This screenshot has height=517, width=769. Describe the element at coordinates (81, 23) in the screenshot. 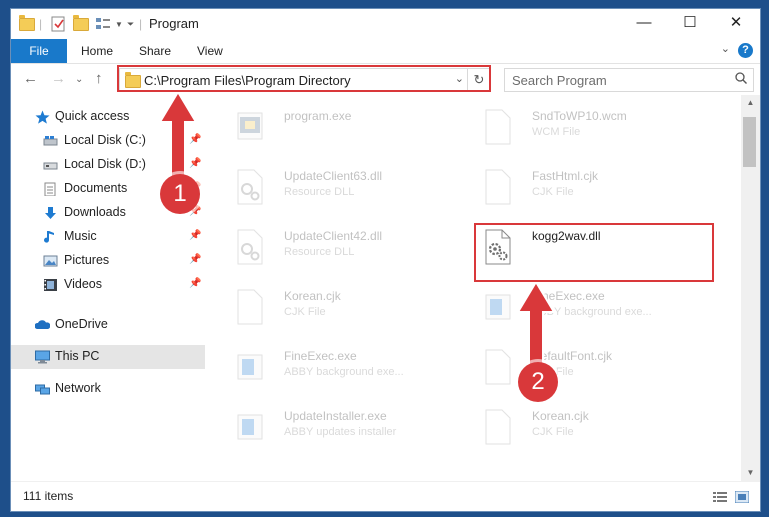

I see `new-folder-icon` at that location.